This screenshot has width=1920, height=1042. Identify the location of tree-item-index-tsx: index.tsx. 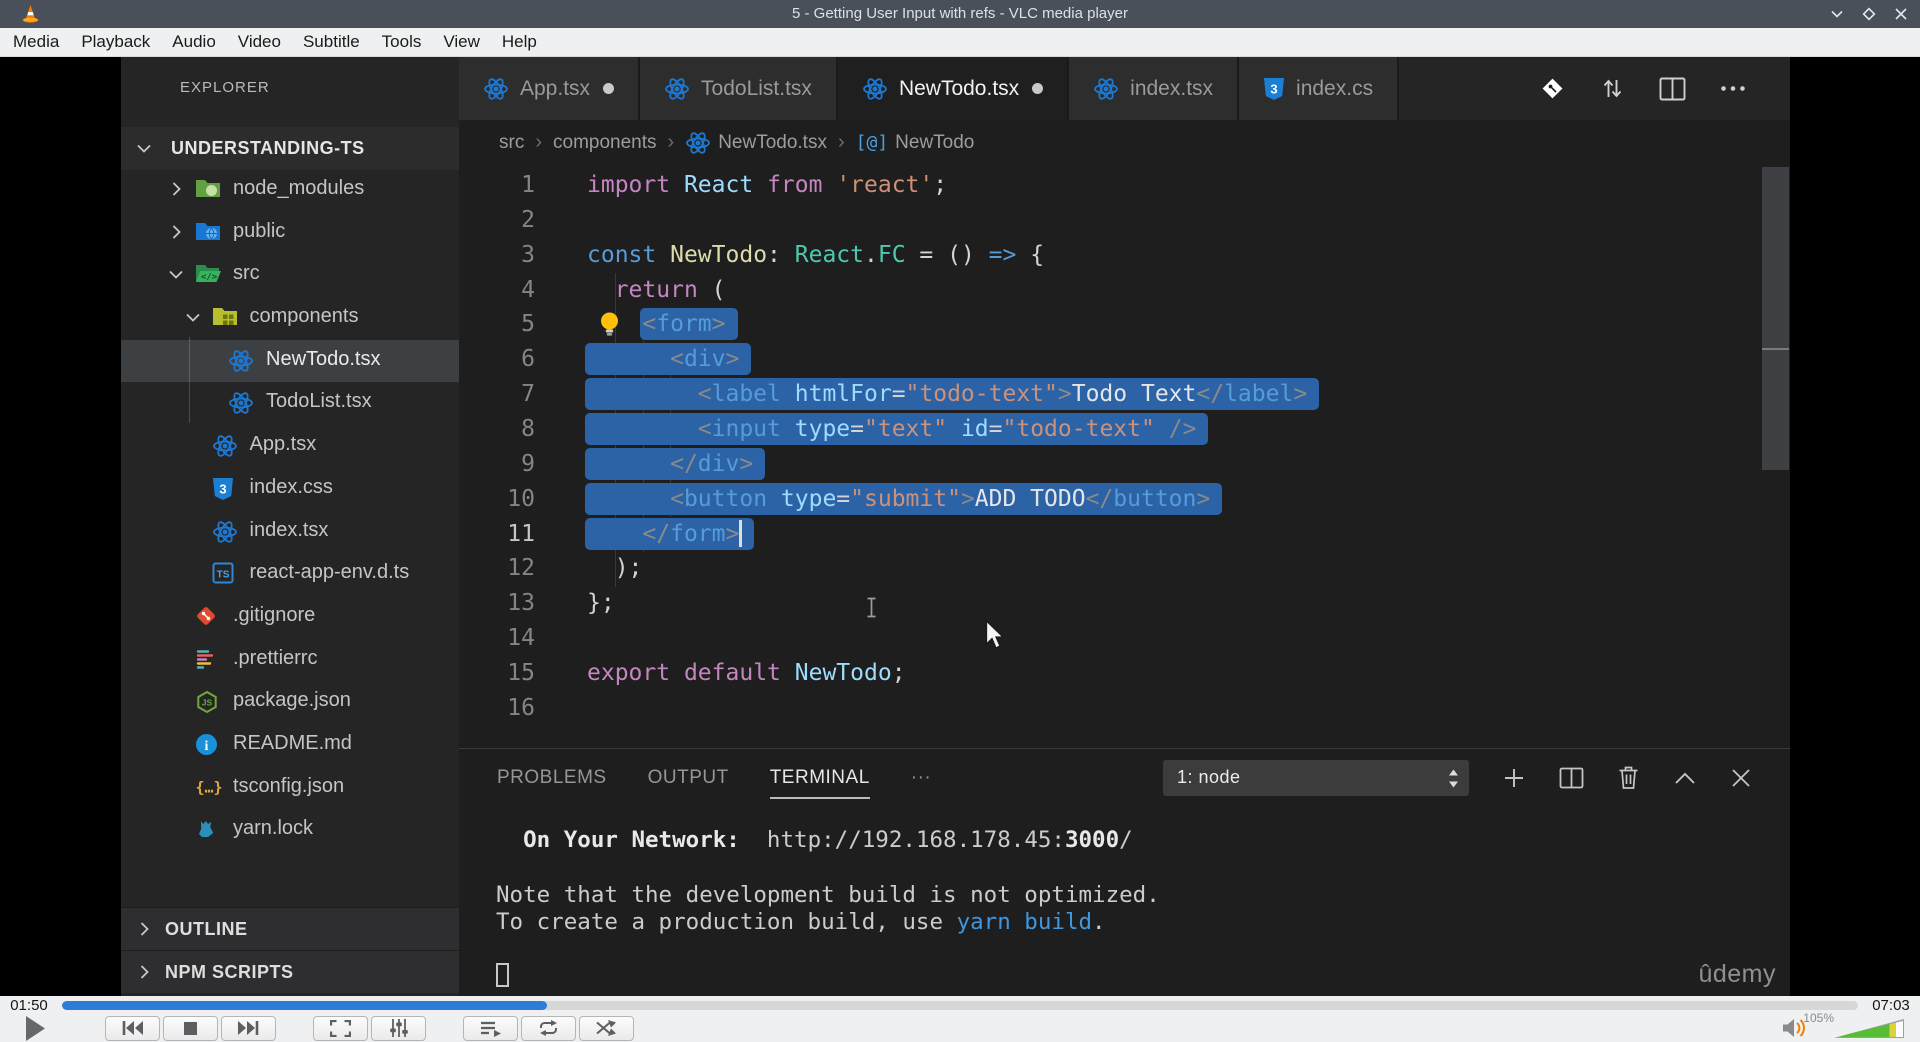
(290, 532).